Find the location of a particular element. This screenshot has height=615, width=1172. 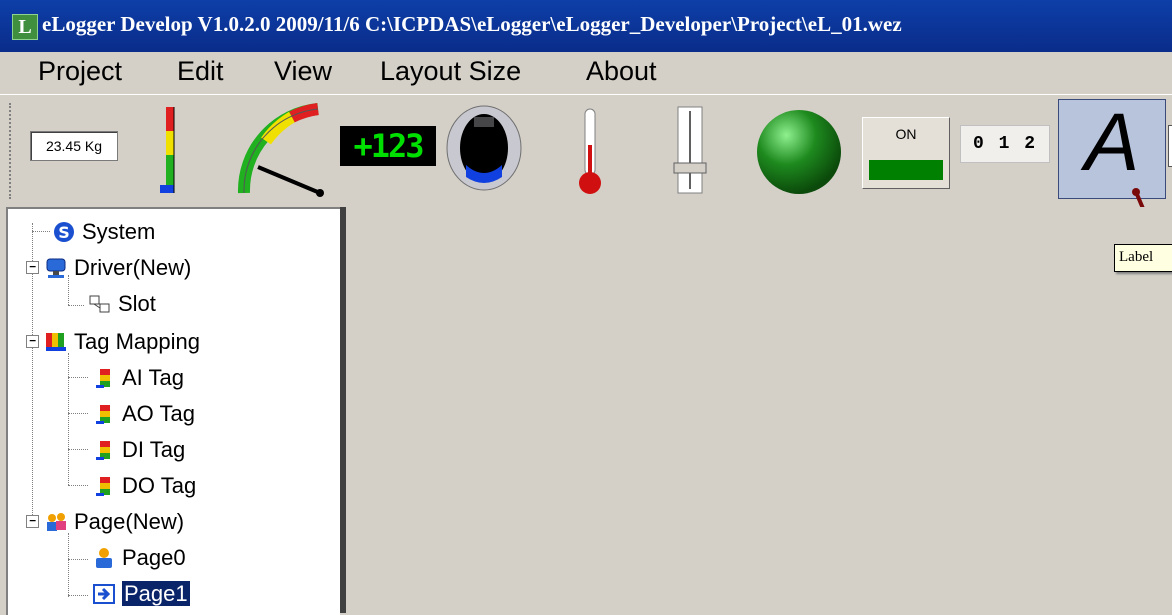

label-tool: A is located at coordinates (1112, 148).